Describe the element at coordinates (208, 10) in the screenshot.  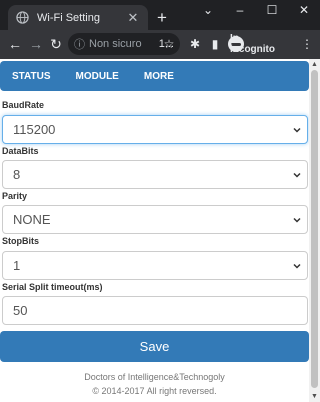
I see `tab-search-icon: ⌄` at that location.